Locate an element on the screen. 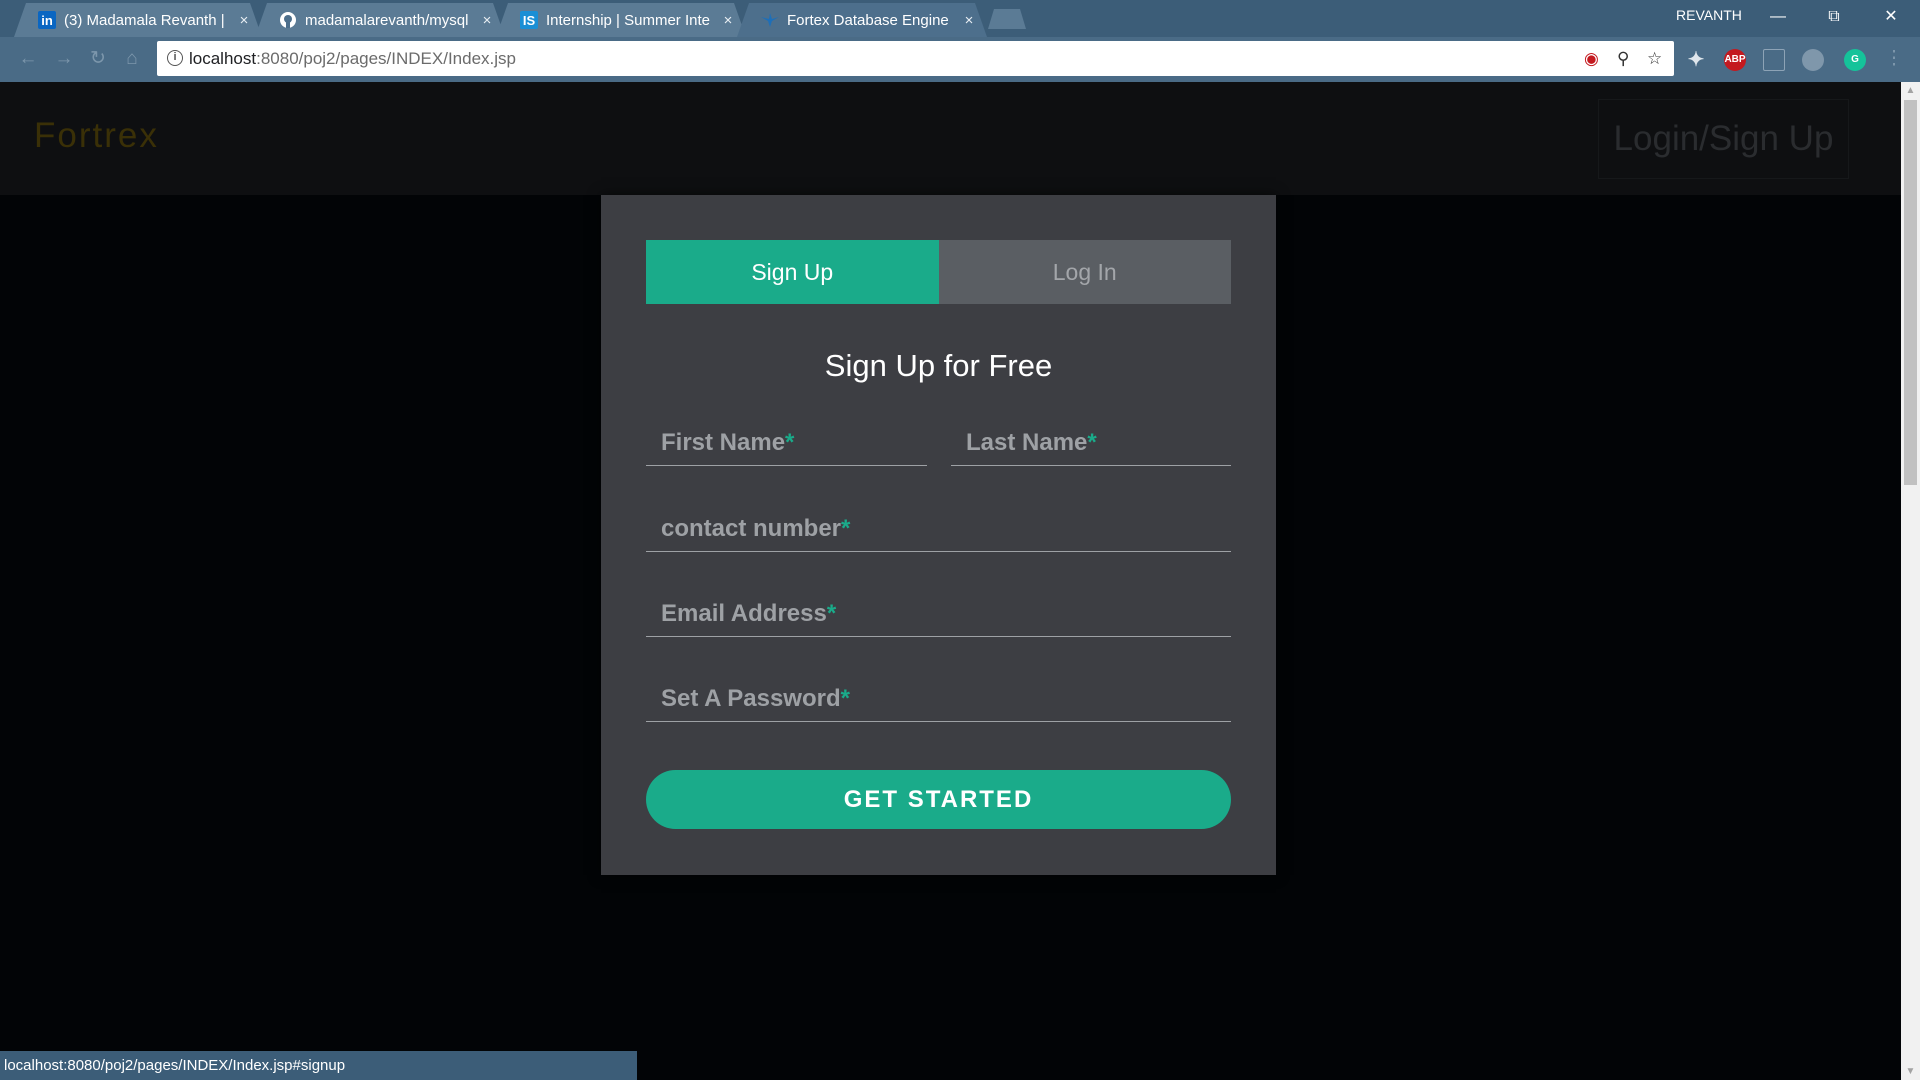 The image size is (1920, 1080). bookmark-star-icon: ☆ is located at coordinates (1654, 59).